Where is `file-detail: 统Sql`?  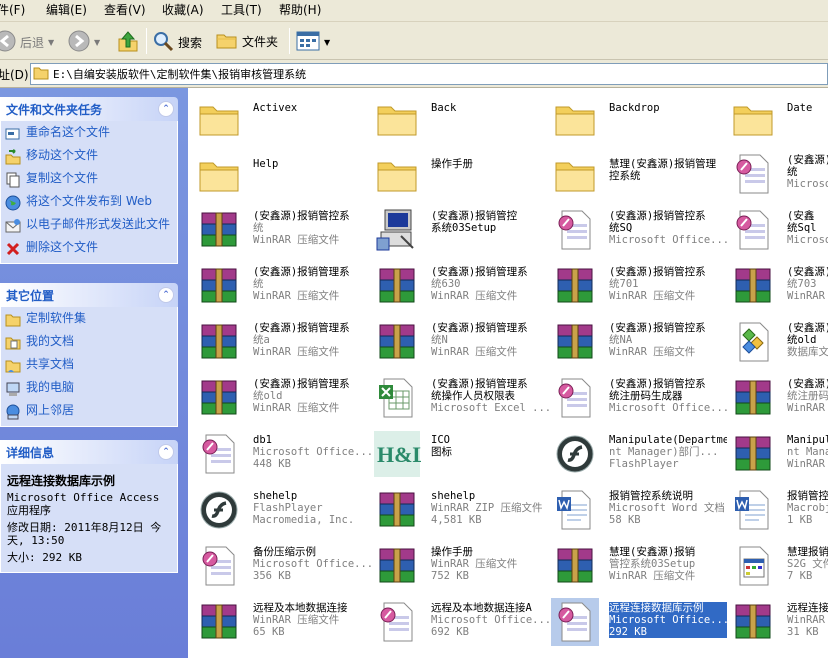
file-detail: 统Sql is located at coordinates (802, 228).